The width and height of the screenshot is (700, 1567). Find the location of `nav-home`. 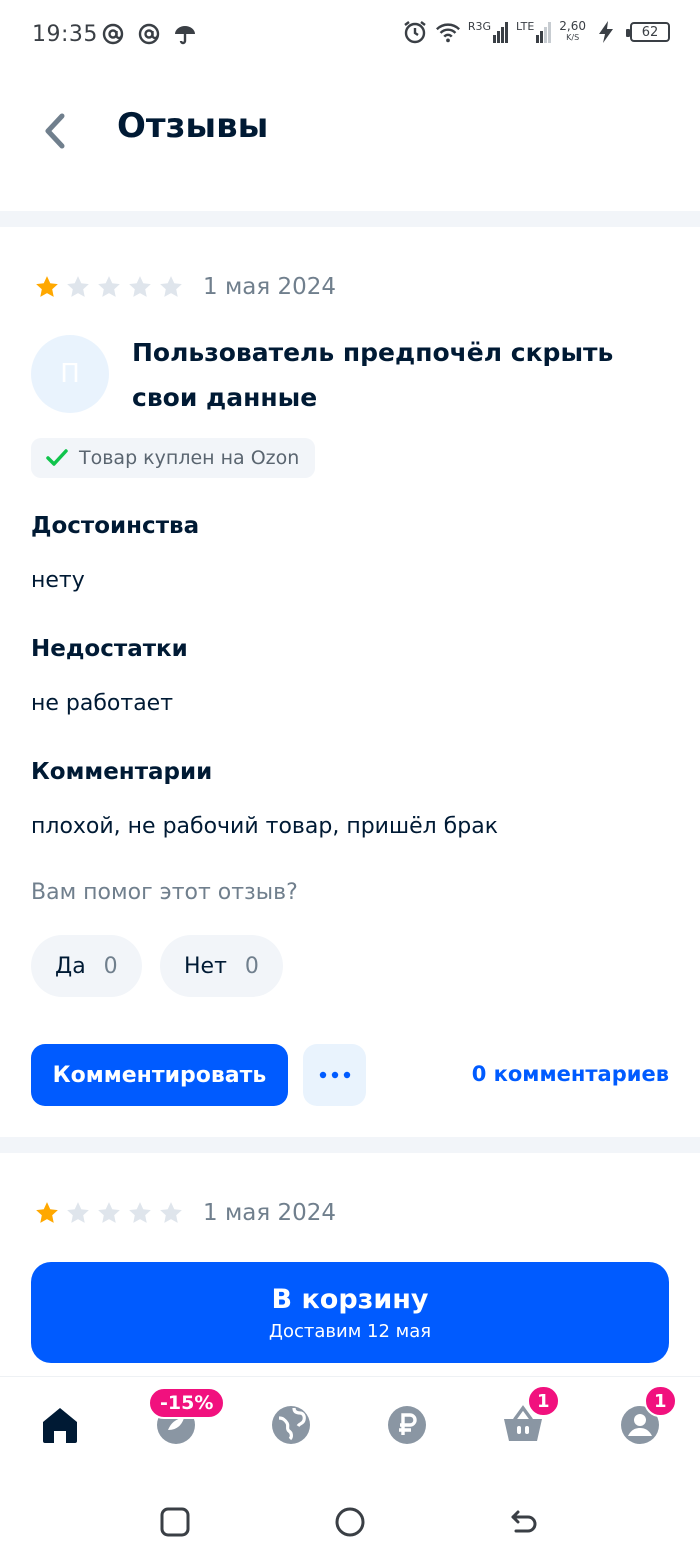

nav-home is located at coordinates (60, 1425).